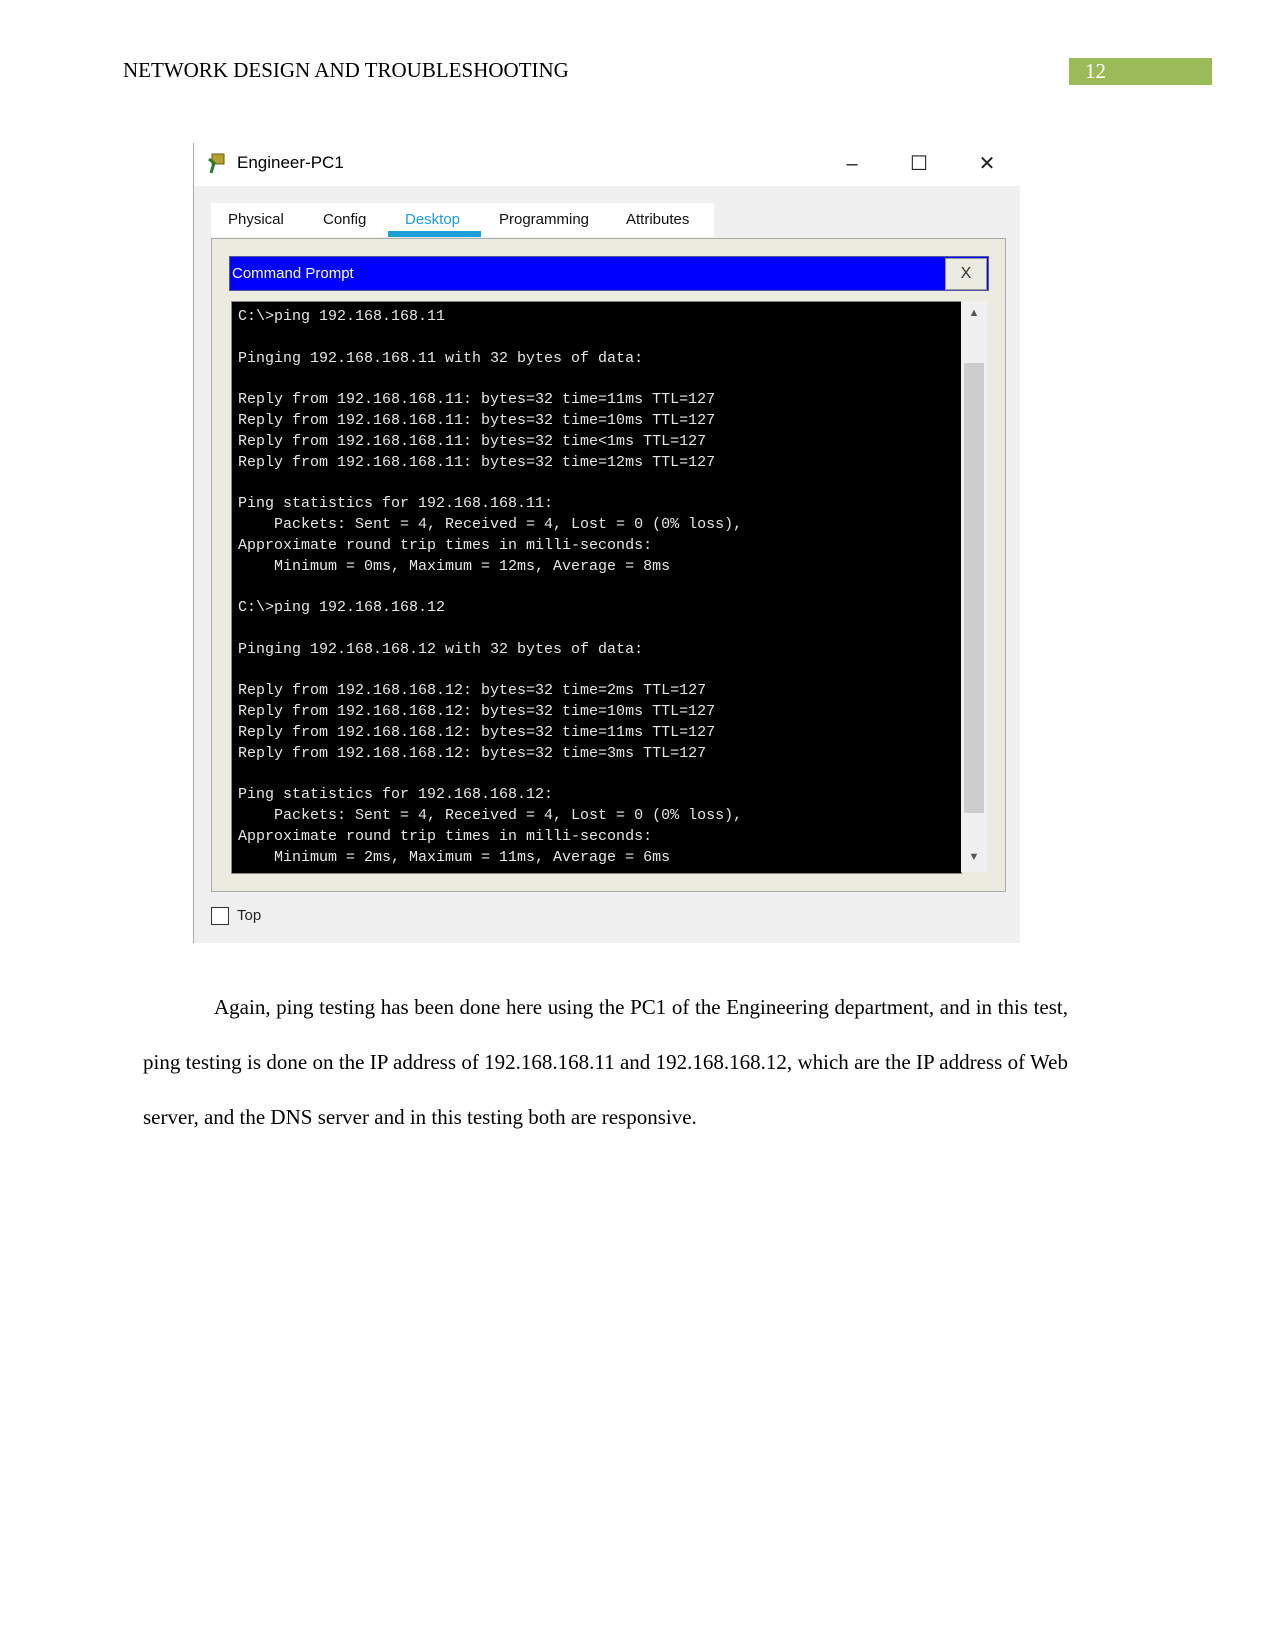 Image resolution: width=1275 pixels, height=1650 pixels. What do you see at coordinates (987, 164) in the screenshot?
I see `close-button: ✕` at bounding box center [987, 164].